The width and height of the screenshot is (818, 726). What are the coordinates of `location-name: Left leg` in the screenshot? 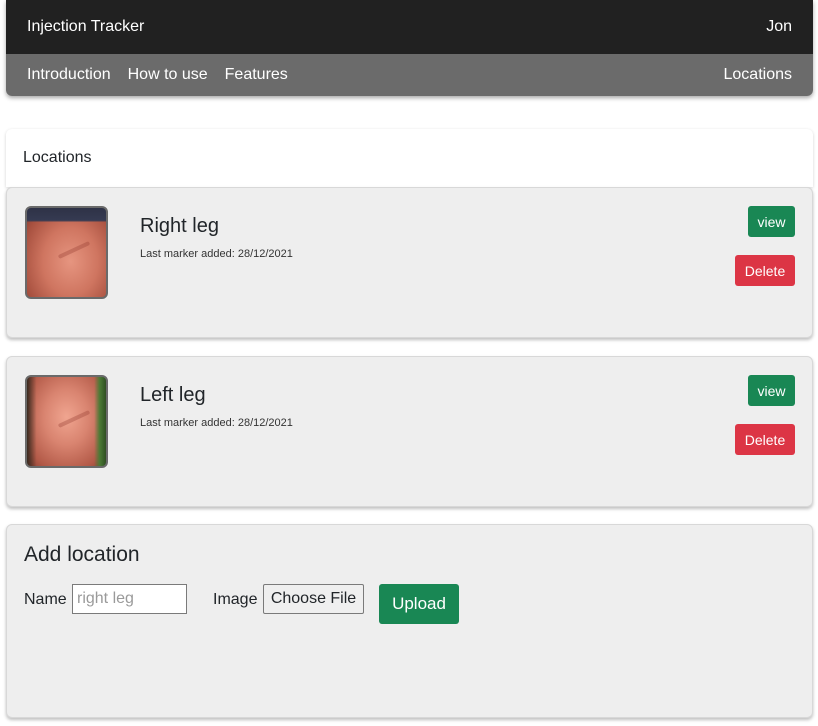 It's located at (173, 395).